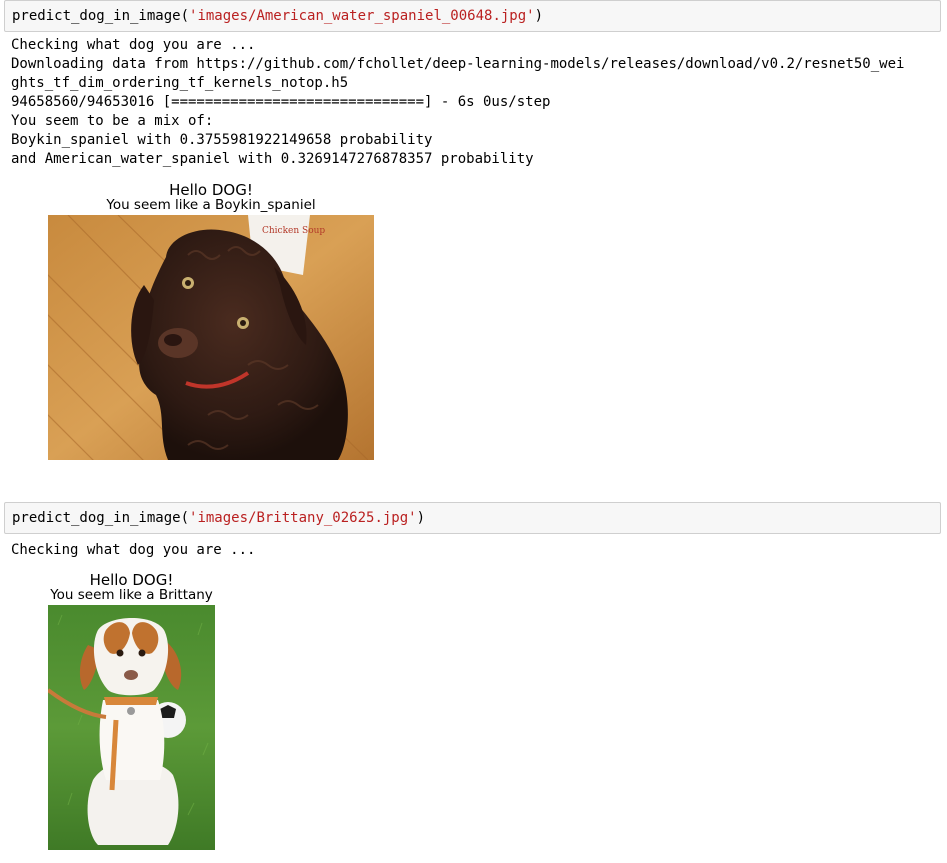 This screenshot has height=863, width=947. I want to click on dog-photo-boykin: Chicken Soup, so click(211, 337).